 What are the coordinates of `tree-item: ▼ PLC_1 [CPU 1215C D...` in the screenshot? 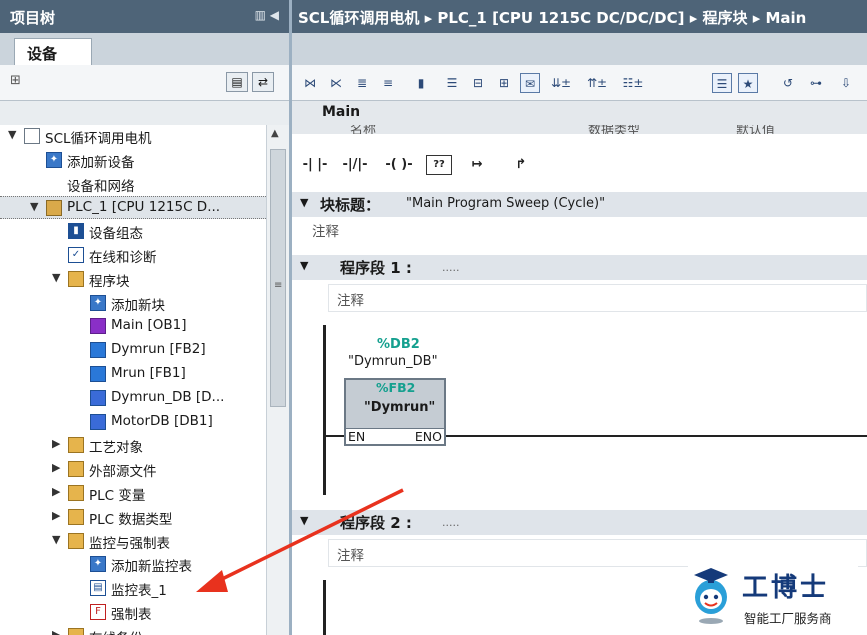 It's located at (133, 208).